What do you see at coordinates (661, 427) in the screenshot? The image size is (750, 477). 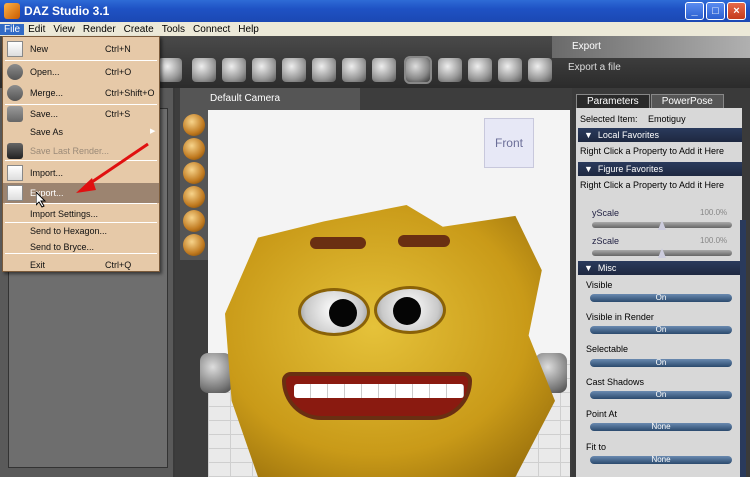 I see `point-at-select: None` at bounding box center [661, 427].